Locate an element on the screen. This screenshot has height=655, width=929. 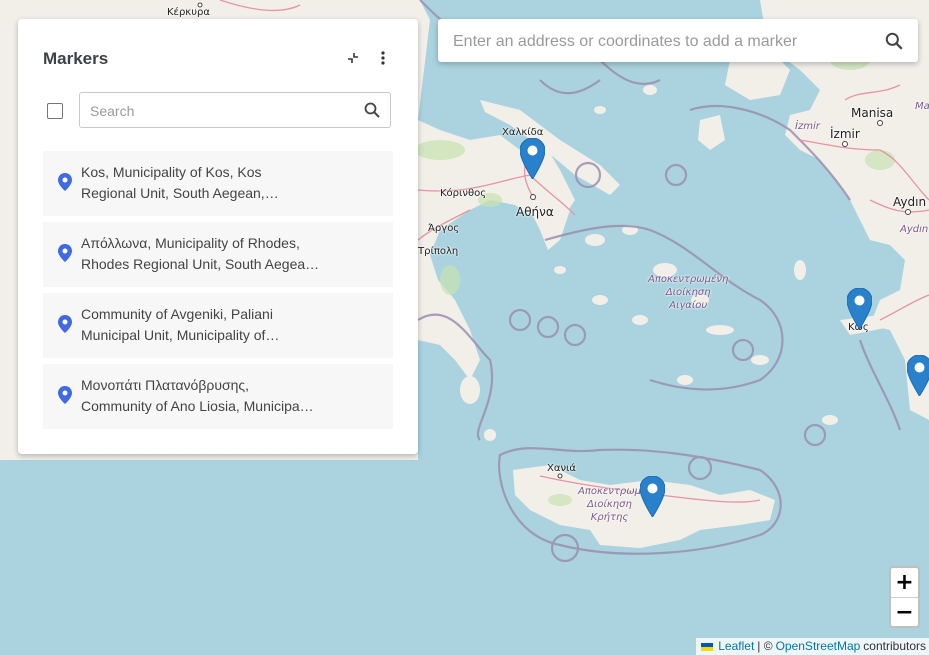
map-label-athina: Αθήνα is located at coordinates (535, 212).